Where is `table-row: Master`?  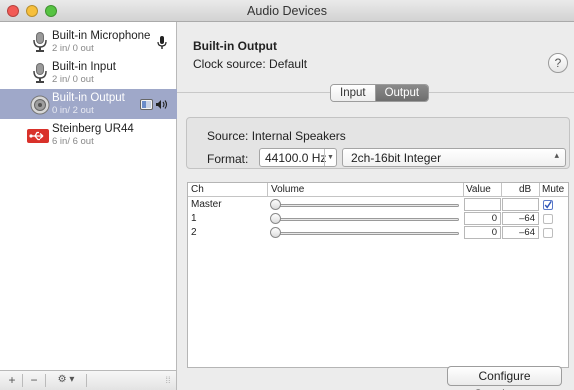
table-row: Master is located at coordinates (378, 205).